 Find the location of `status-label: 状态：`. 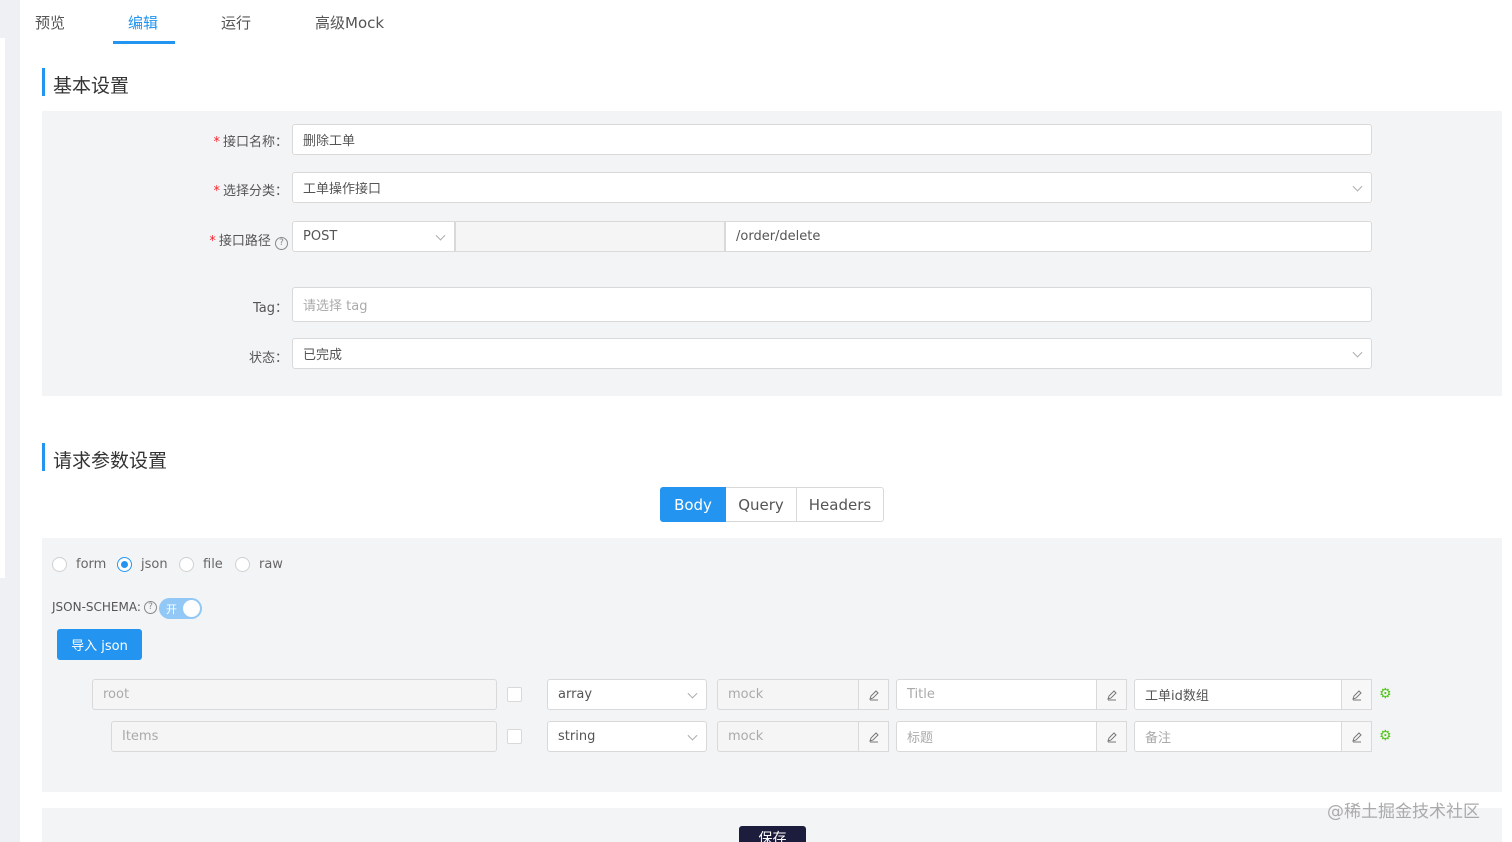

status-label: 状态： is located at coordinates (268, 358).